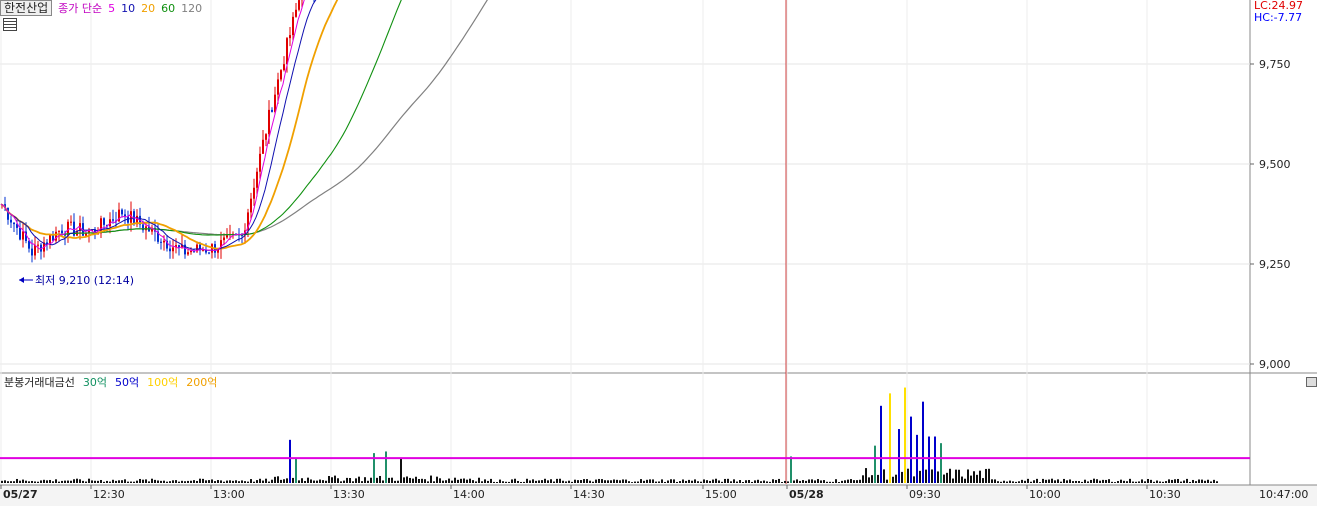 The width and height of the screenshot is (1317, 506). What do you see at coordinates (1278, 17) in the screenshot?
I see `hc-label: HC:-7.77` at bounding box center [1278, 17].